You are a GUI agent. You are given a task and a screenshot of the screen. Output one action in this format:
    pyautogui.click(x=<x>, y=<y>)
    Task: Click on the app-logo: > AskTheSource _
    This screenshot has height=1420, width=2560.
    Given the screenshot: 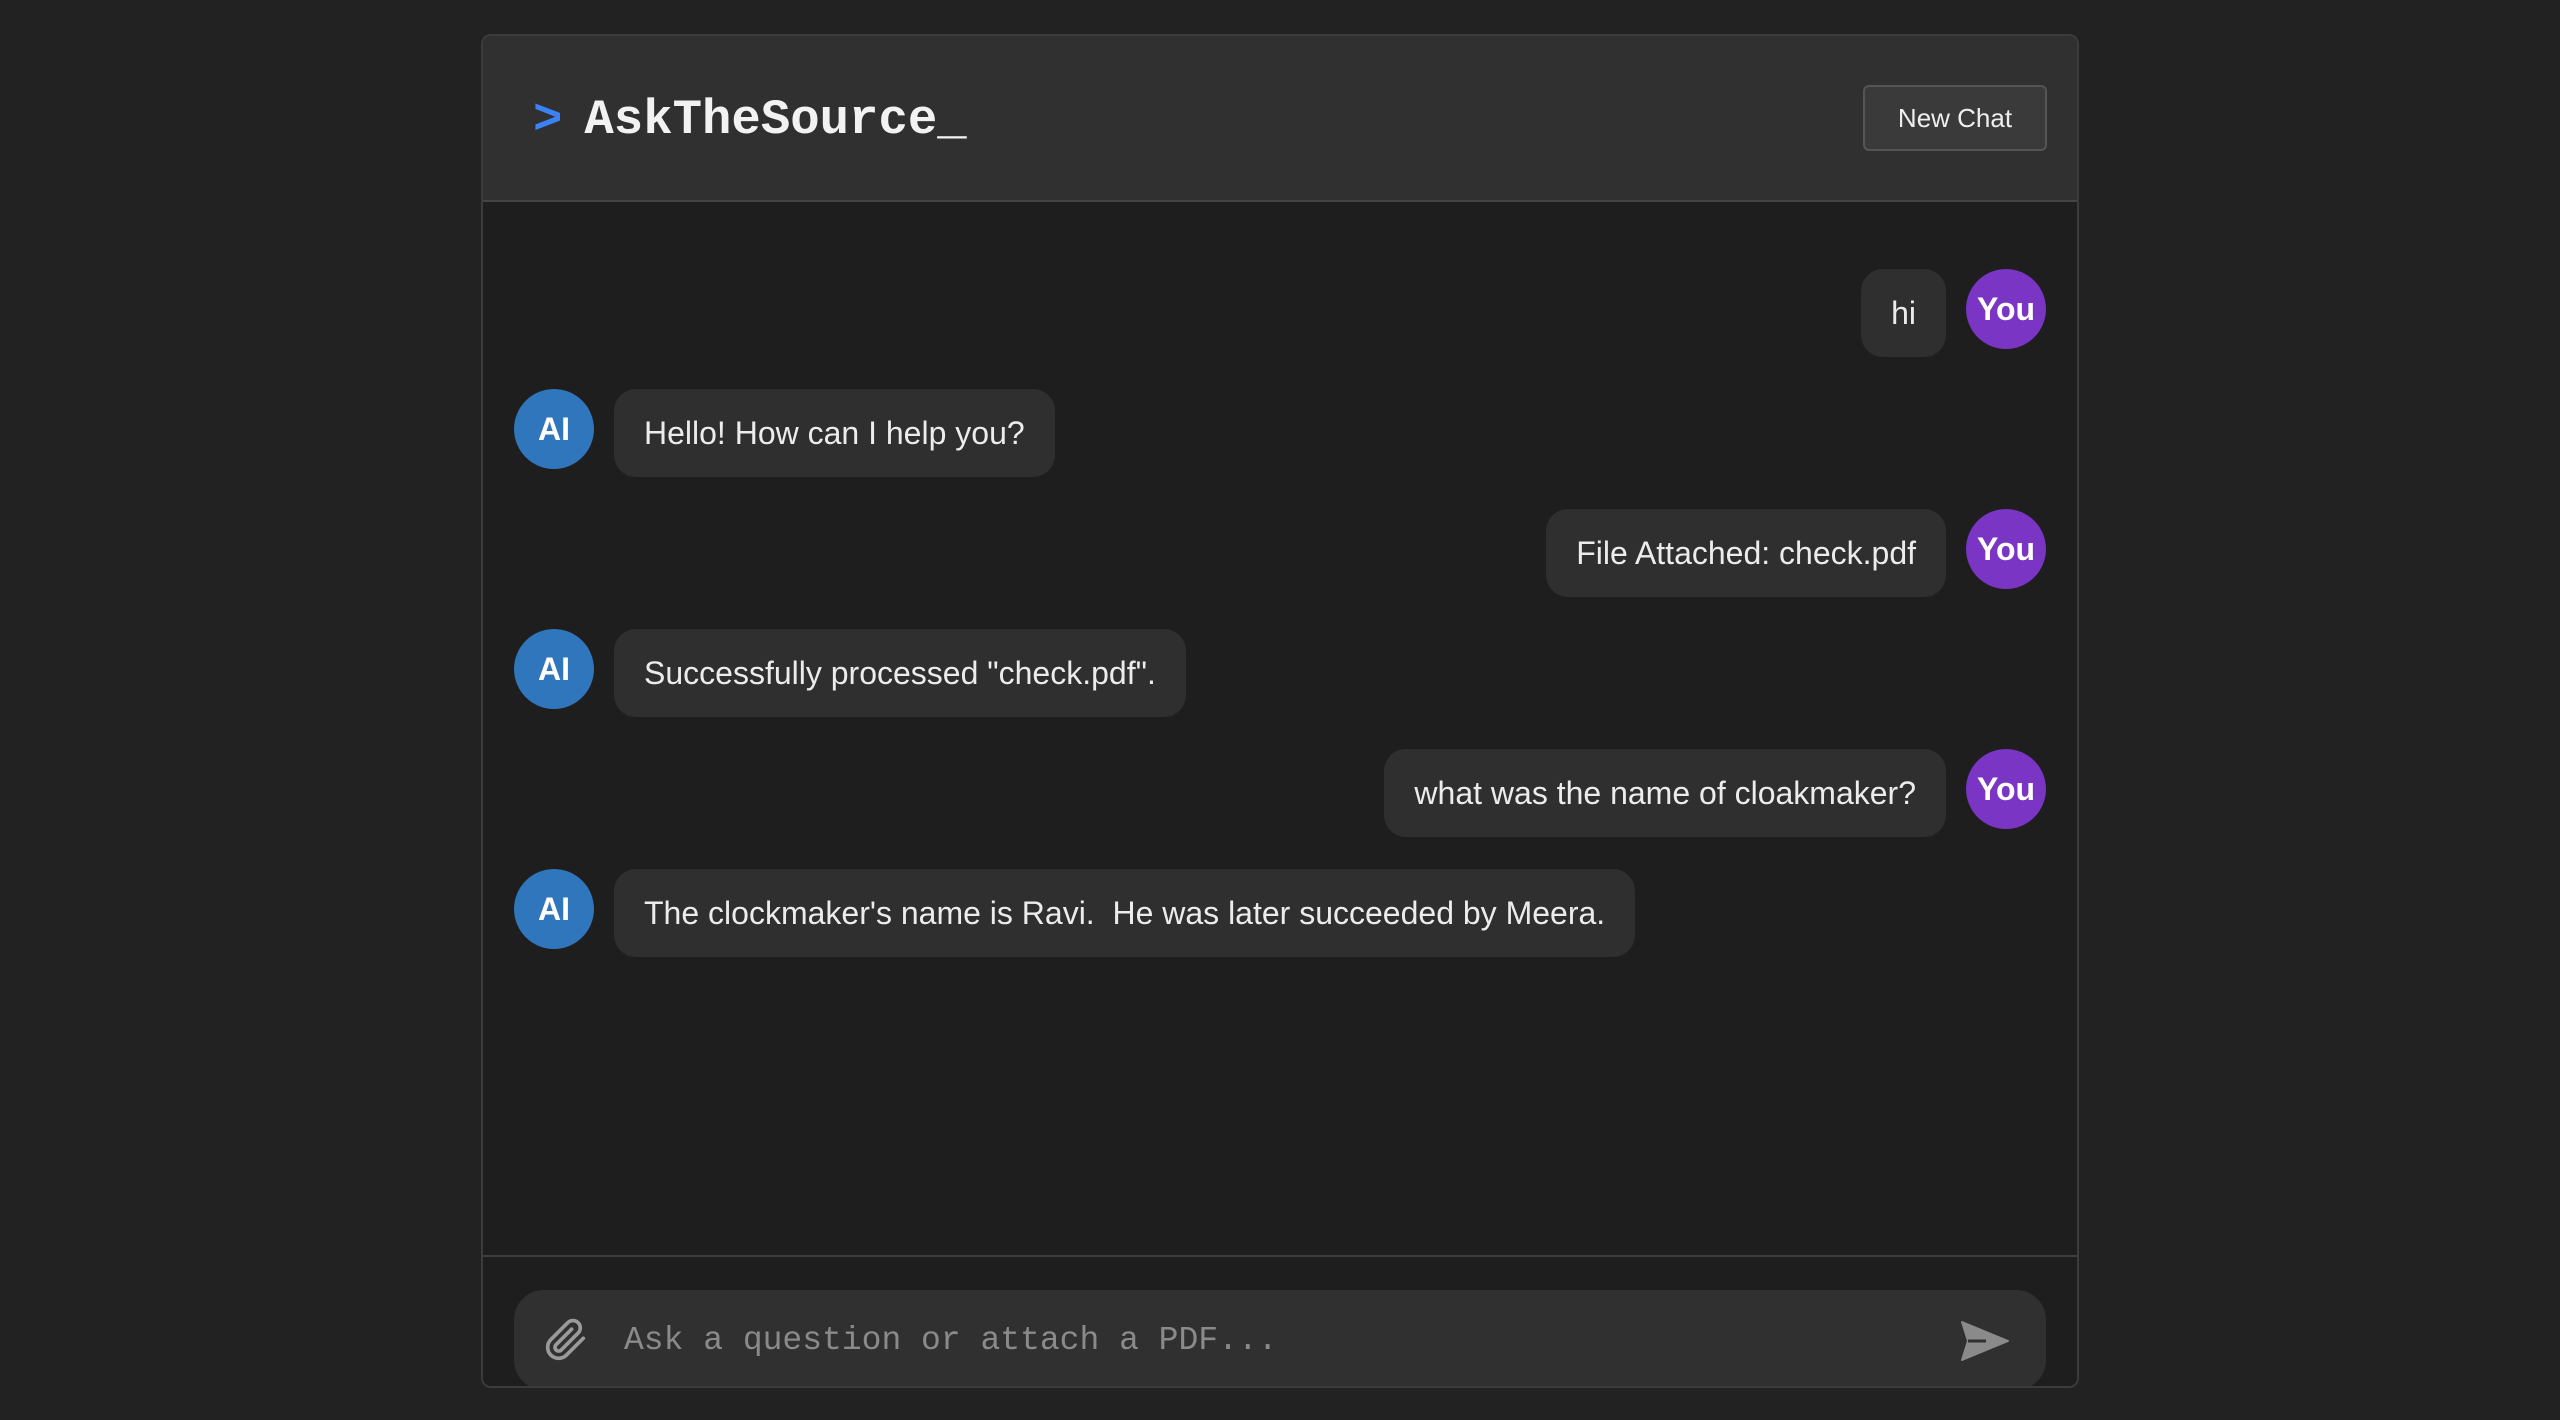 What is the action you would take?
    pyautogui.click(x=750, y=120)
    